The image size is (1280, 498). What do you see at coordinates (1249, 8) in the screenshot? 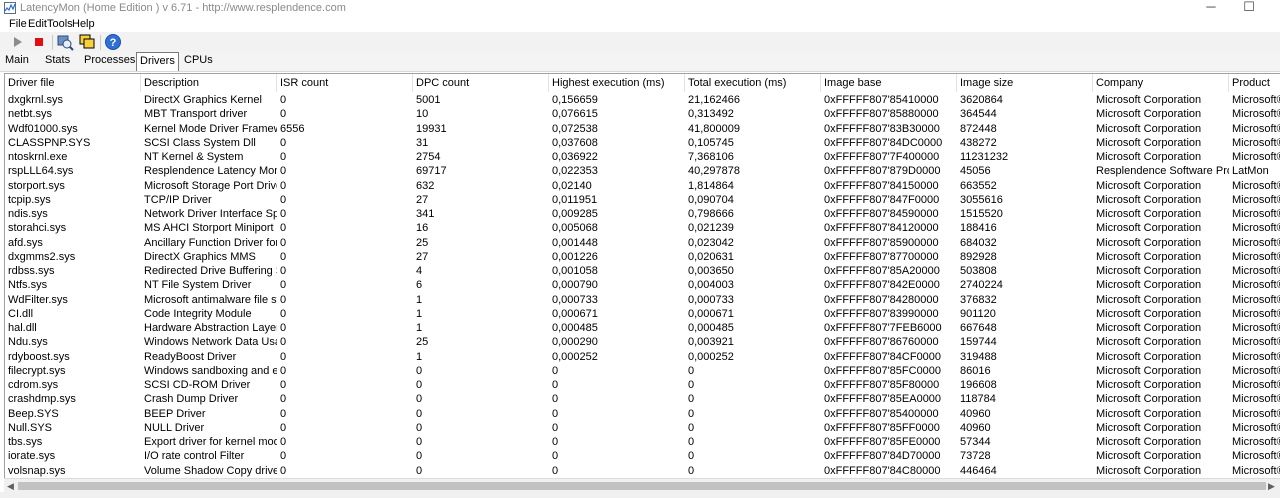
I see `maximize-button: ☐` at bounding box center [1249, 8].